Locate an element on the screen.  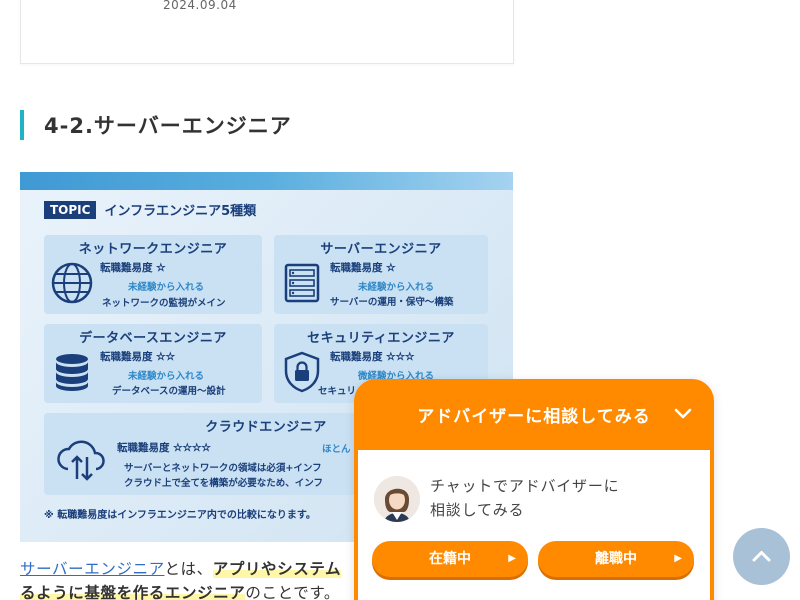
employed-button-label: 在籍中 is located at coordinates (450, 559).